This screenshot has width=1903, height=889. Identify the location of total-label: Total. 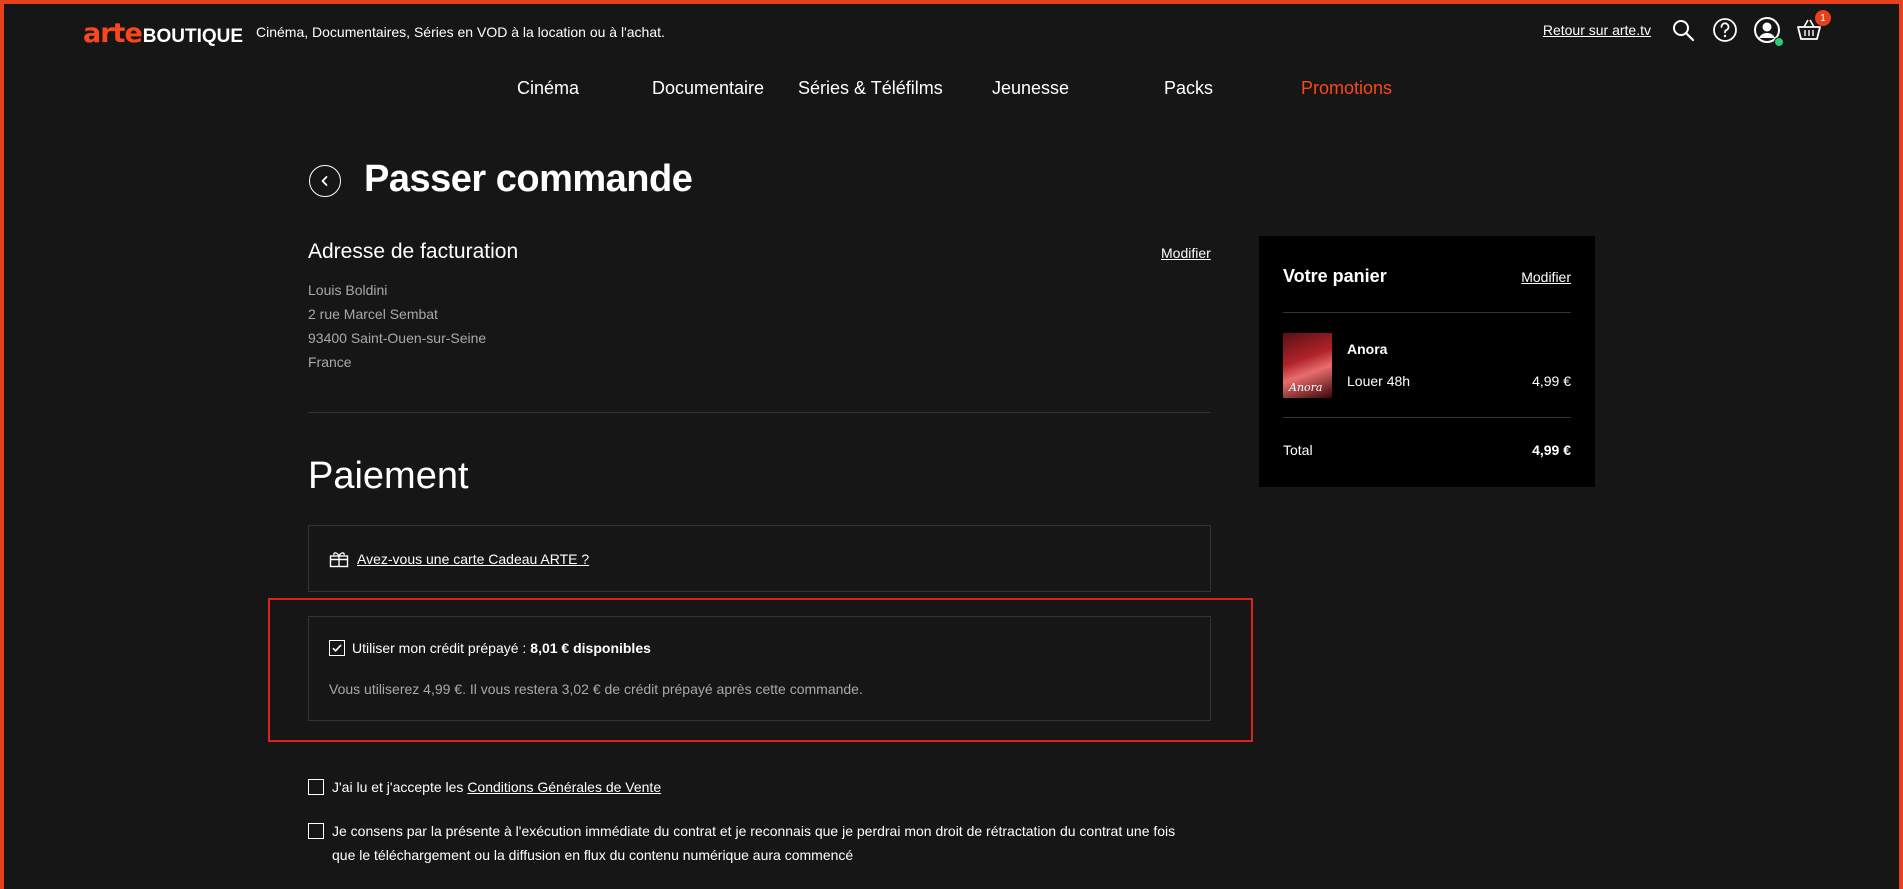
(1298, 450).